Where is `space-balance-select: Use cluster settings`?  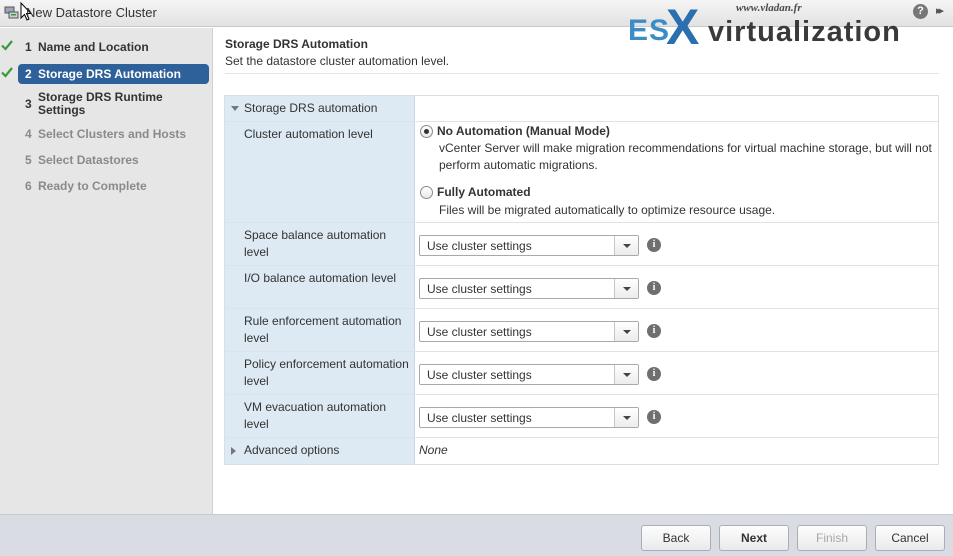 space-balance-select: Use cluster settings is located at coordinates (529, 245).